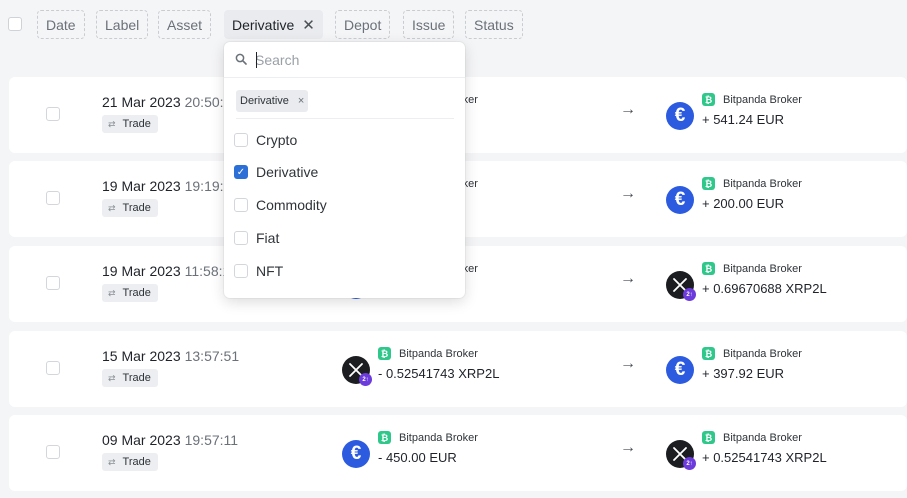 Image resolution: width=907 pixels, height=498 pixels. I want to click on filter-chip-issue: Issue, so click(429, 24).